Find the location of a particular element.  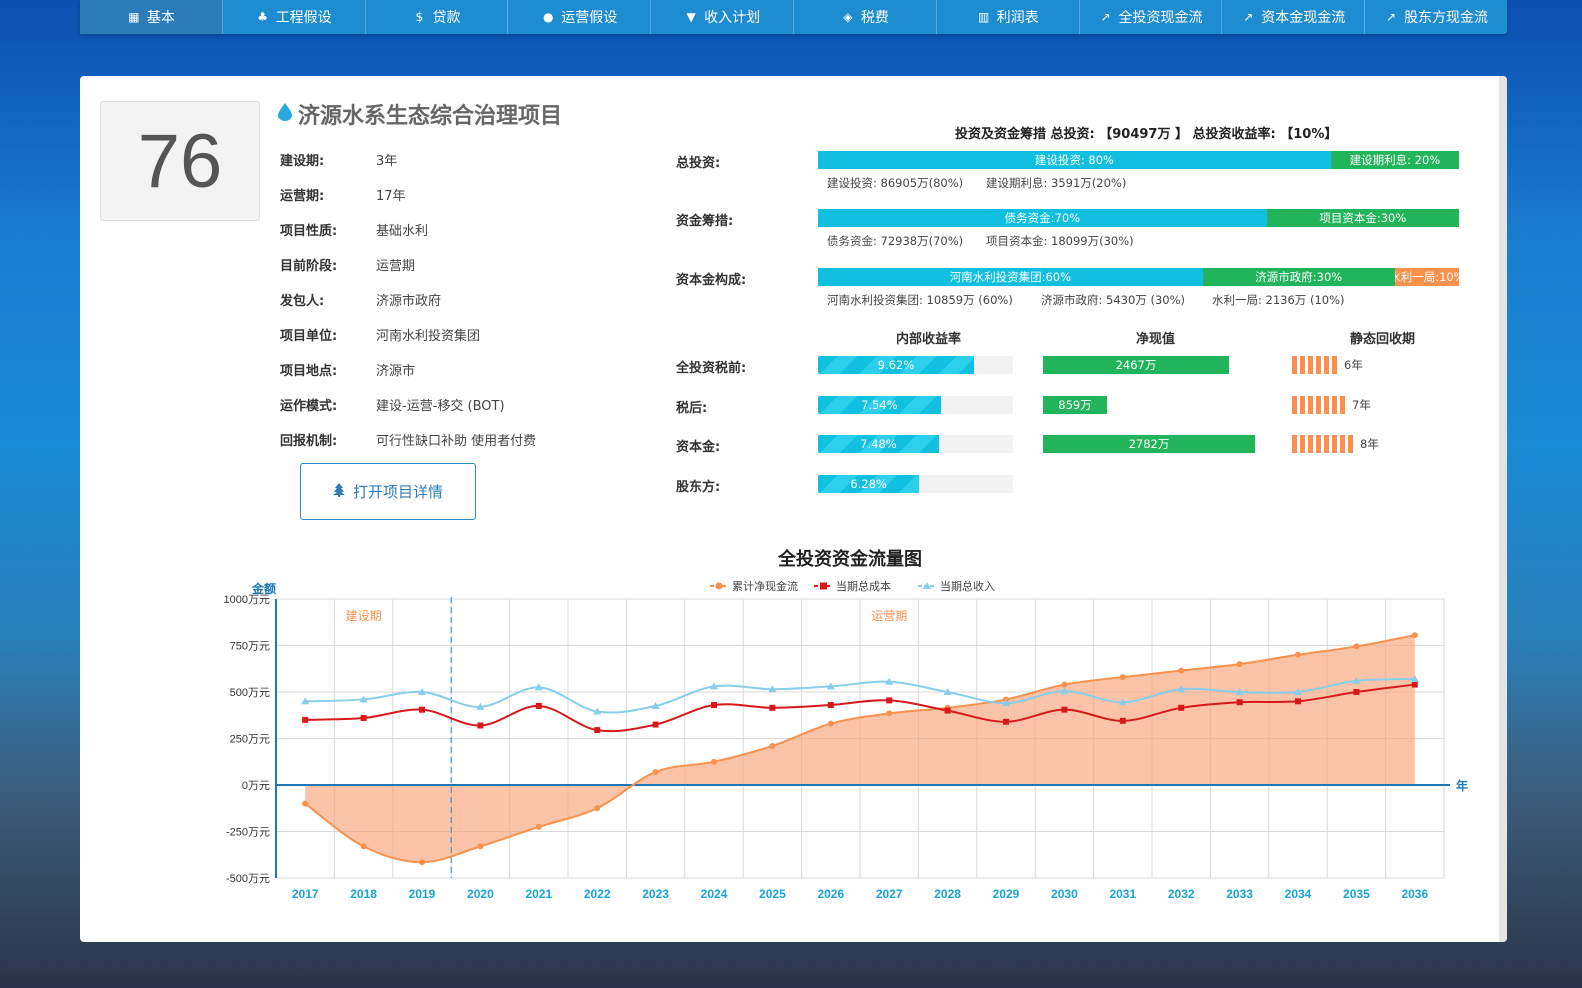

nav-item-label: 股东方现金流 is located at coordinates (1446, 18).